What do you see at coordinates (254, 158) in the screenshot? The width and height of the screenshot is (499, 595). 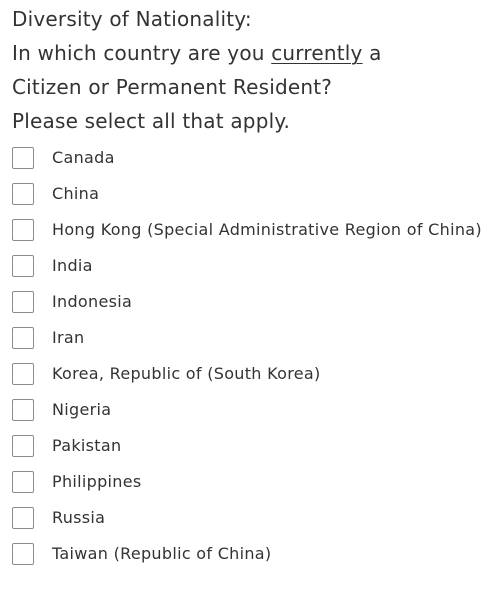 I see `option-canada: Canada` at bounding box center [254, 158].